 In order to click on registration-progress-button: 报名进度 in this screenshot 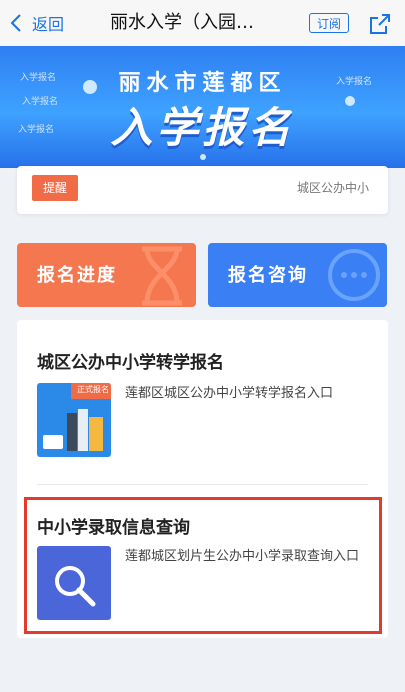, I will do `click(106, 275)`.